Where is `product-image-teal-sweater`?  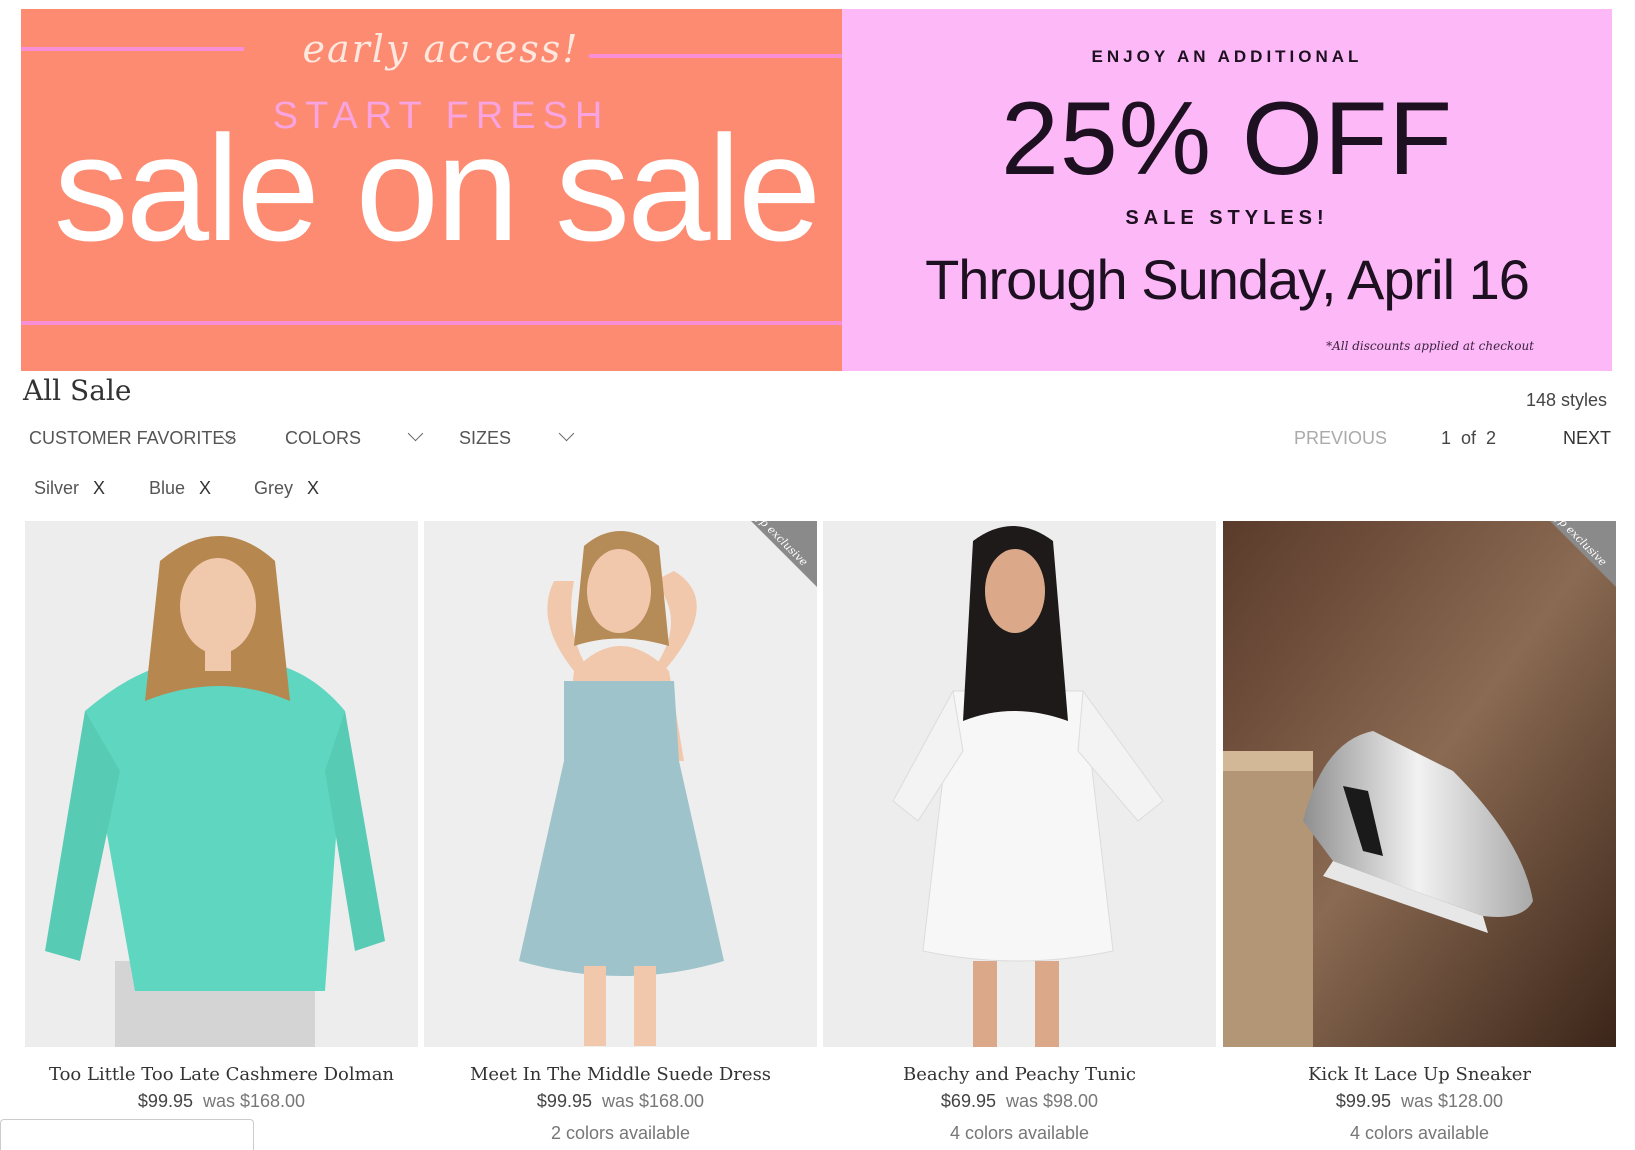
product-image-teal-sweater is located at coordinates (221, 784).